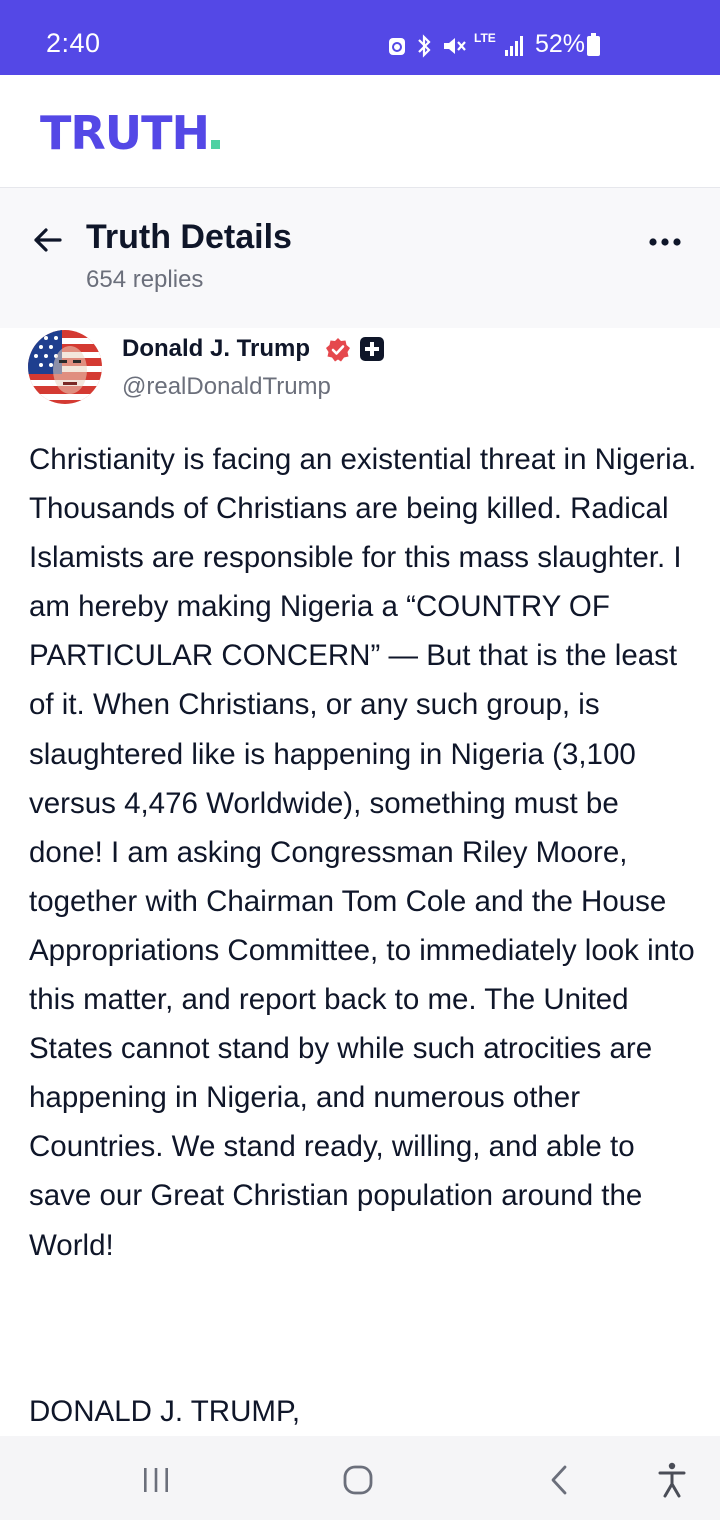 The height and width of the screenshot is (1520, 720). What do you see at coordinates (358, 1480) in the screenshot?
I see `home-icon` at bounding box center [358, 1480].